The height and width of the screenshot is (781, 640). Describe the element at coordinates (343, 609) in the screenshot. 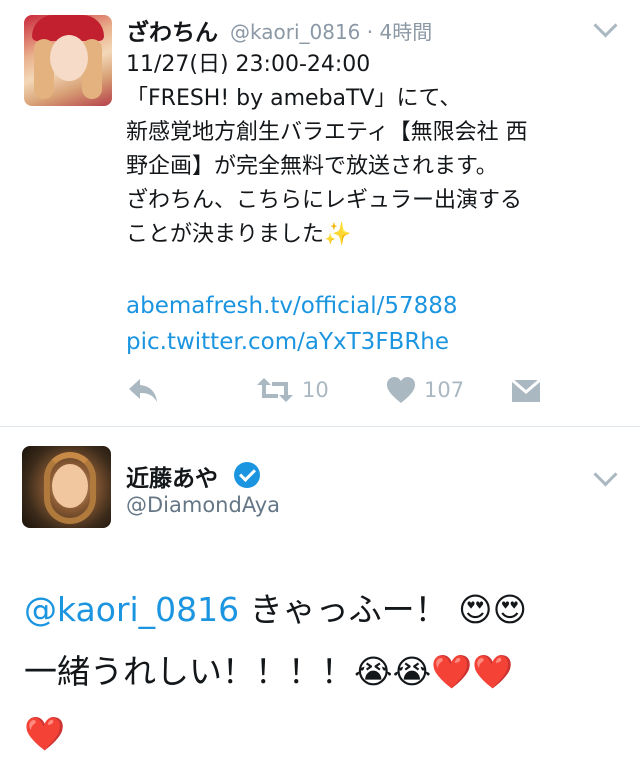

I see `tweet-text-segment: きゃっふー！` at that location.